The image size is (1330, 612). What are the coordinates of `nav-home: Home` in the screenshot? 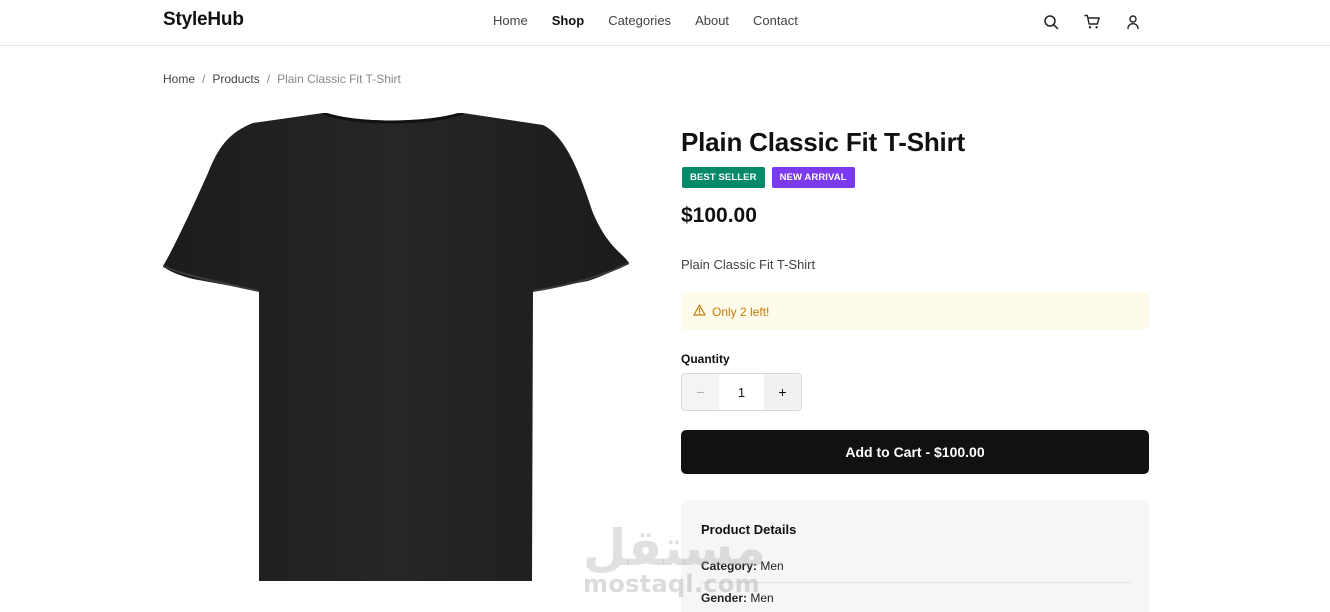 It's located at (510, 20).